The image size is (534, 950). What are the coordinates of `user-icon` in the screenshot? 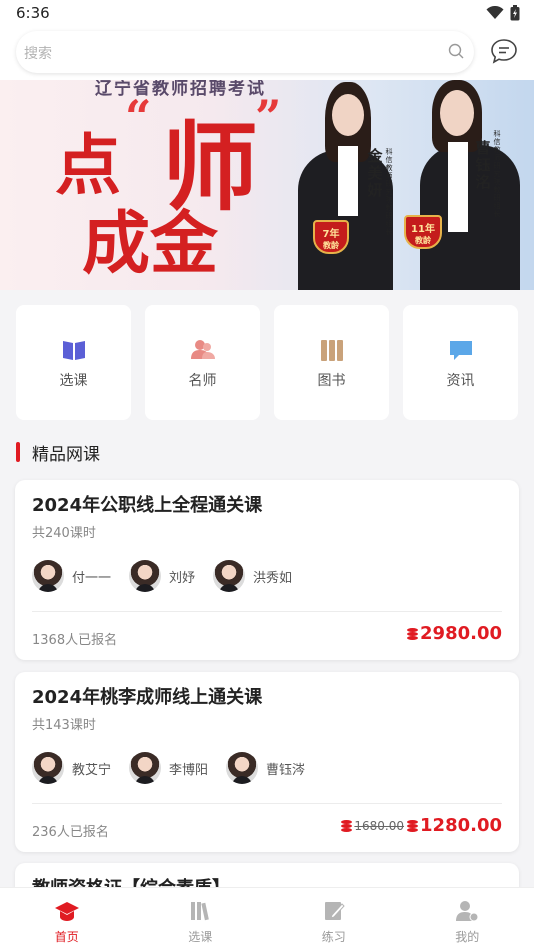 It's located at (467, 911).